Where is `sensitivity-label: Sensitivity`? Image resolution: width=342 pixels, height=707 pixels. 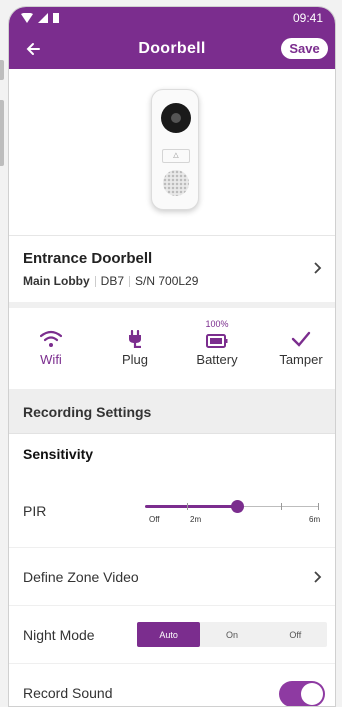 sensitivity-label: Sensitivity is located at coordinates (58, 454).